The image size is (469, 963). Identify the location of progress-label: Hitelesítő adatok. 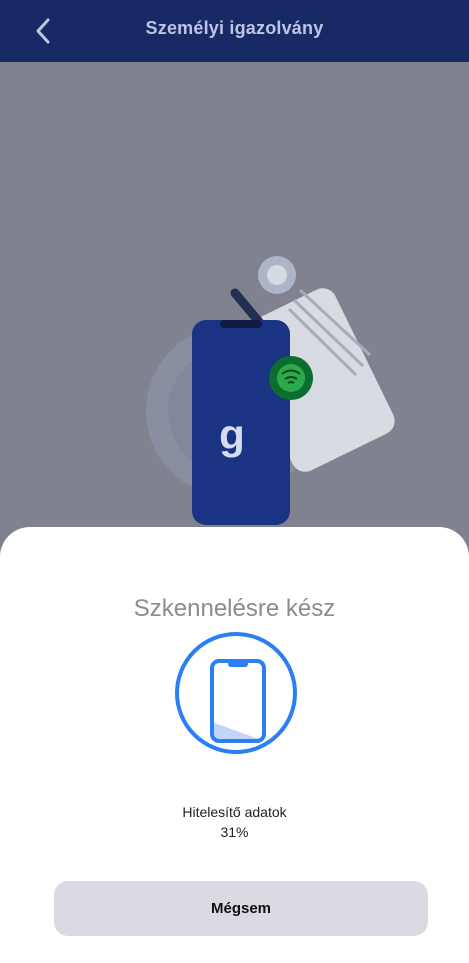
(234, 812).